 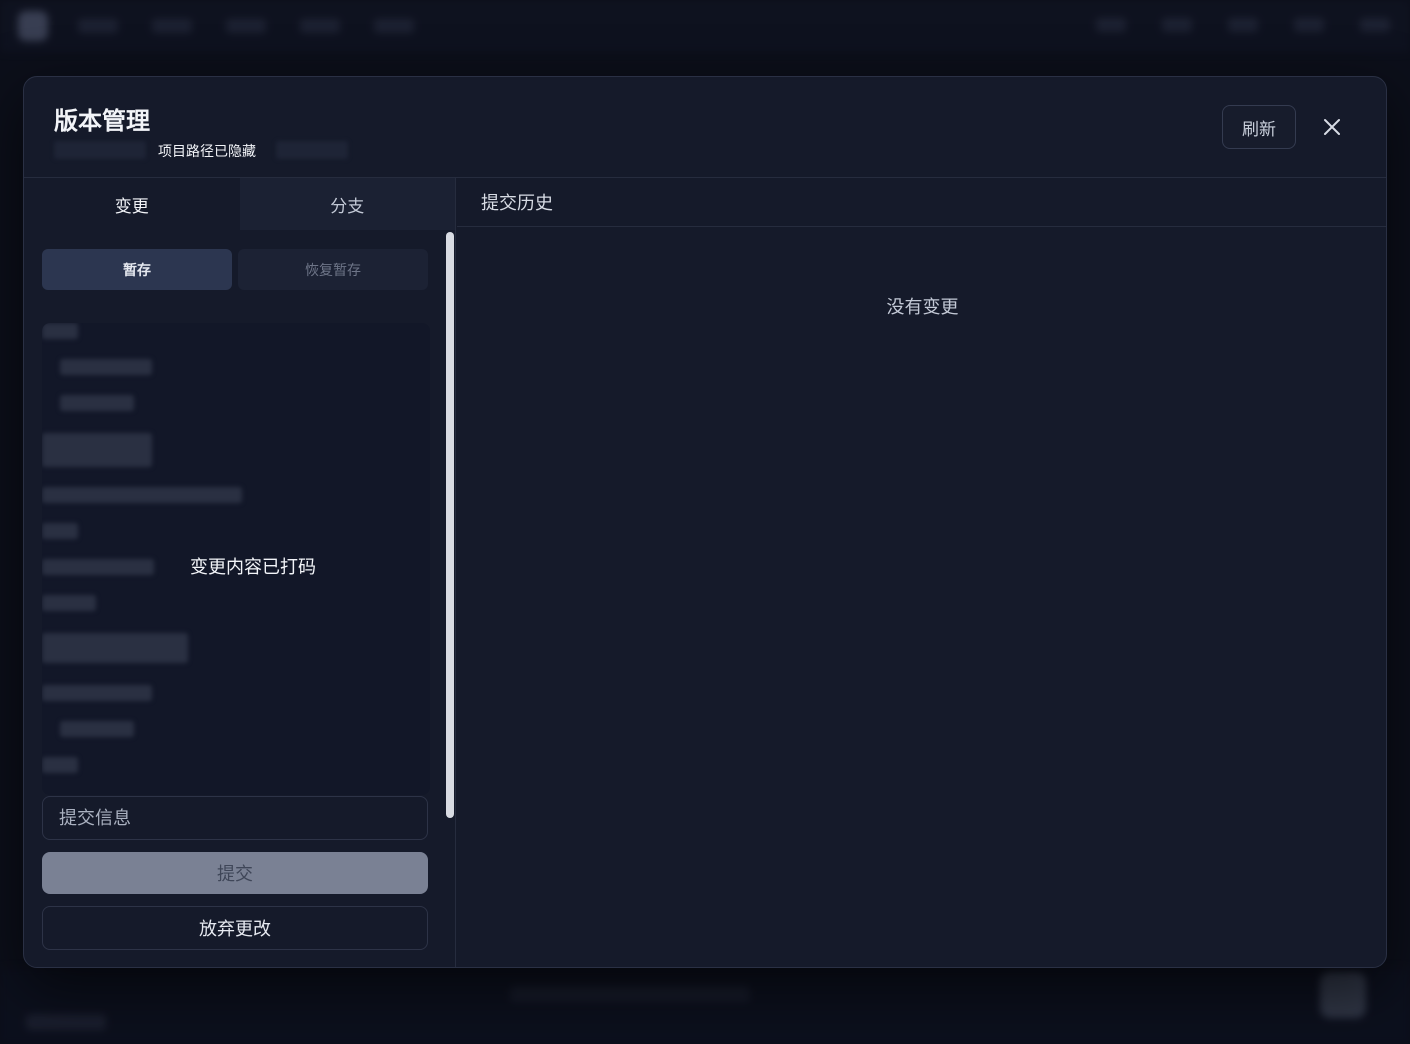 I want to click on tab-branches: 分支, so click(x=347, y=204).